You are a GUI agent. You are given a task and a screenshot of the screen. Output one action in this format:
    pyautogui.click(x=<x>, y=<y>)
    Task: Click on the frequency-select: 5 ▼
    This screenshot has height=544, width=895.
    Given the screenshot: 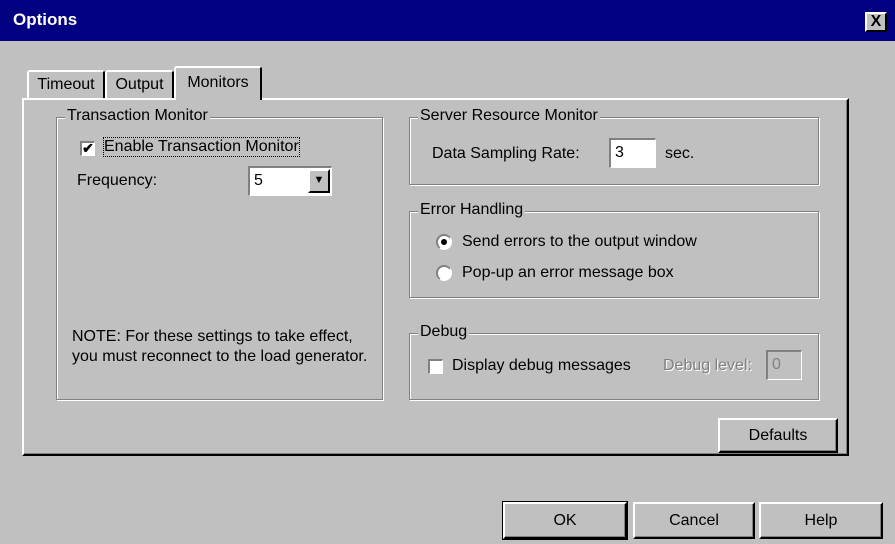 What is the action you would take?
    pyautogui.click(x=290, y=181)
    